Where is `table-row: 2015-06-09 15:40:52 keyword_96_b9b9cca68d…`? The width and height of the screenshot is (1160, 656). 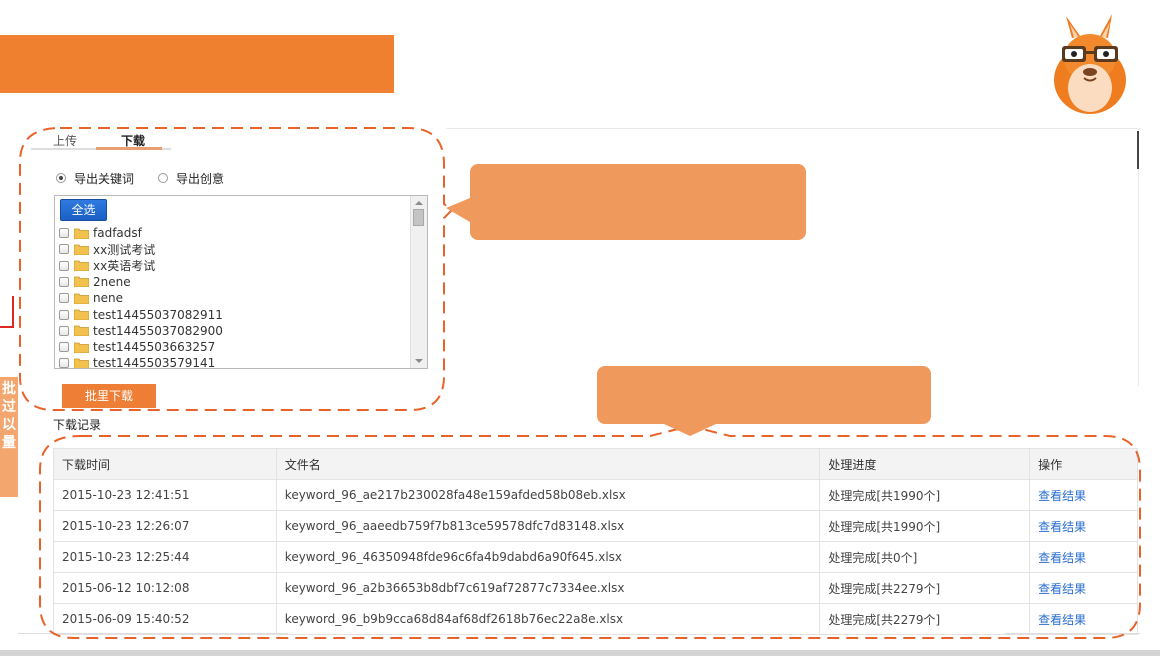
table-row: 2015-06-09 15:40:52 keyword_96_b9b9cca68d… is located at coordinates (595, 619).